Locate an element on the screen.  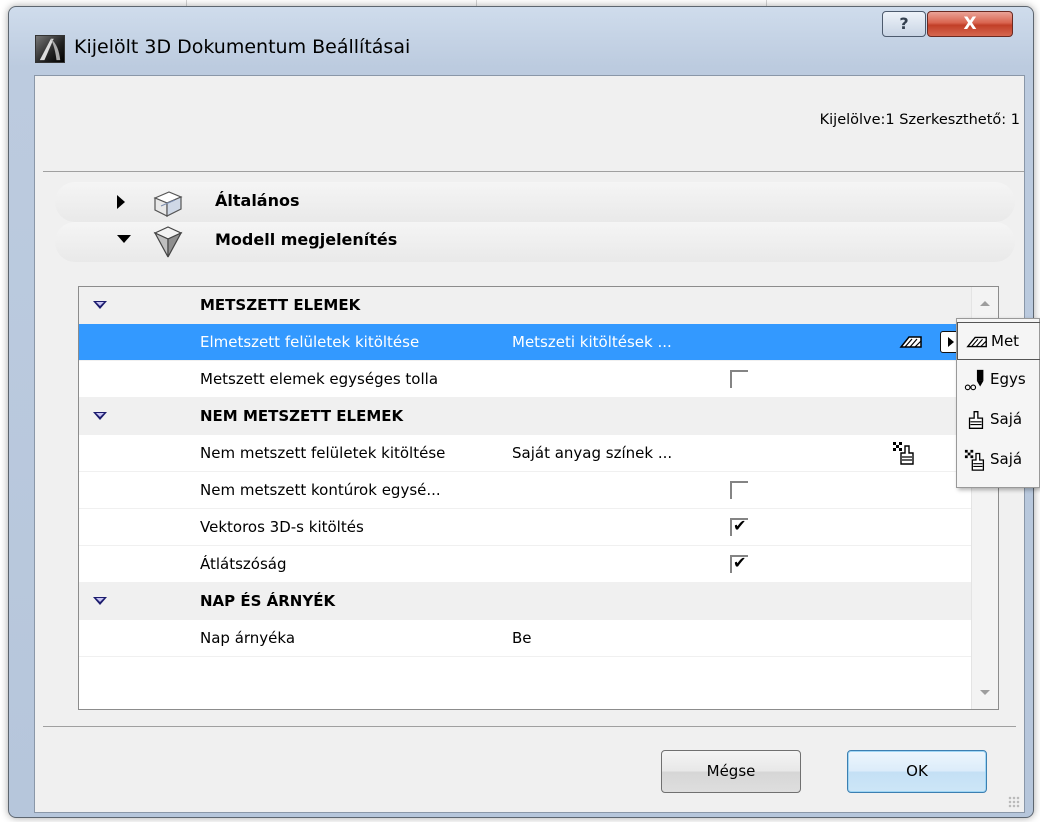
collapsed-arrow-icon is located at coordinates (121, 202).